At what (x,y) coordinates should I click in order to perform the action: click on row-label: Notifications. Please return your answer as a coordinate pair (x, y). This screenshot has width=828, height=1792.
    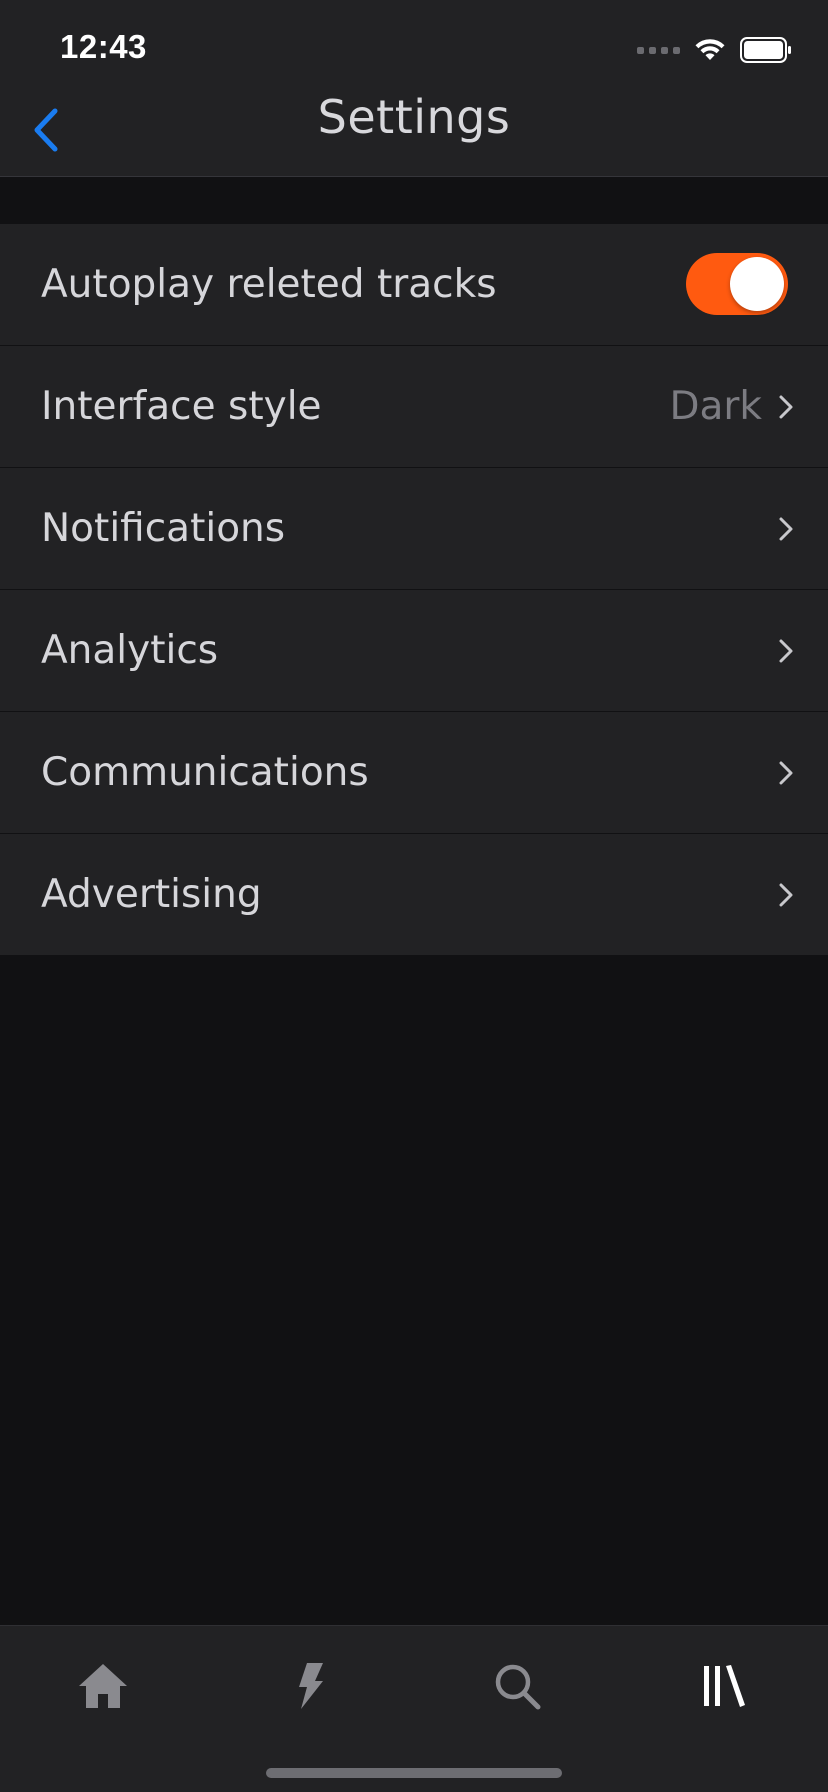
    Looking at the image, I should click on (163, 528).